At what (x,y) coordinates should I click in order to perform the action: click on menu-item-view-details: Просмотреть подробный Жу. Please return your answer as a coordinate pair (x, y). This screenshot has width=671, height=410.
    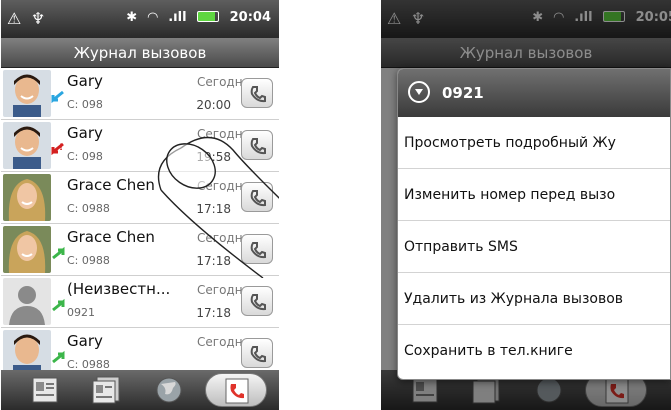
    Looking at the image, I should click on (534, 143).